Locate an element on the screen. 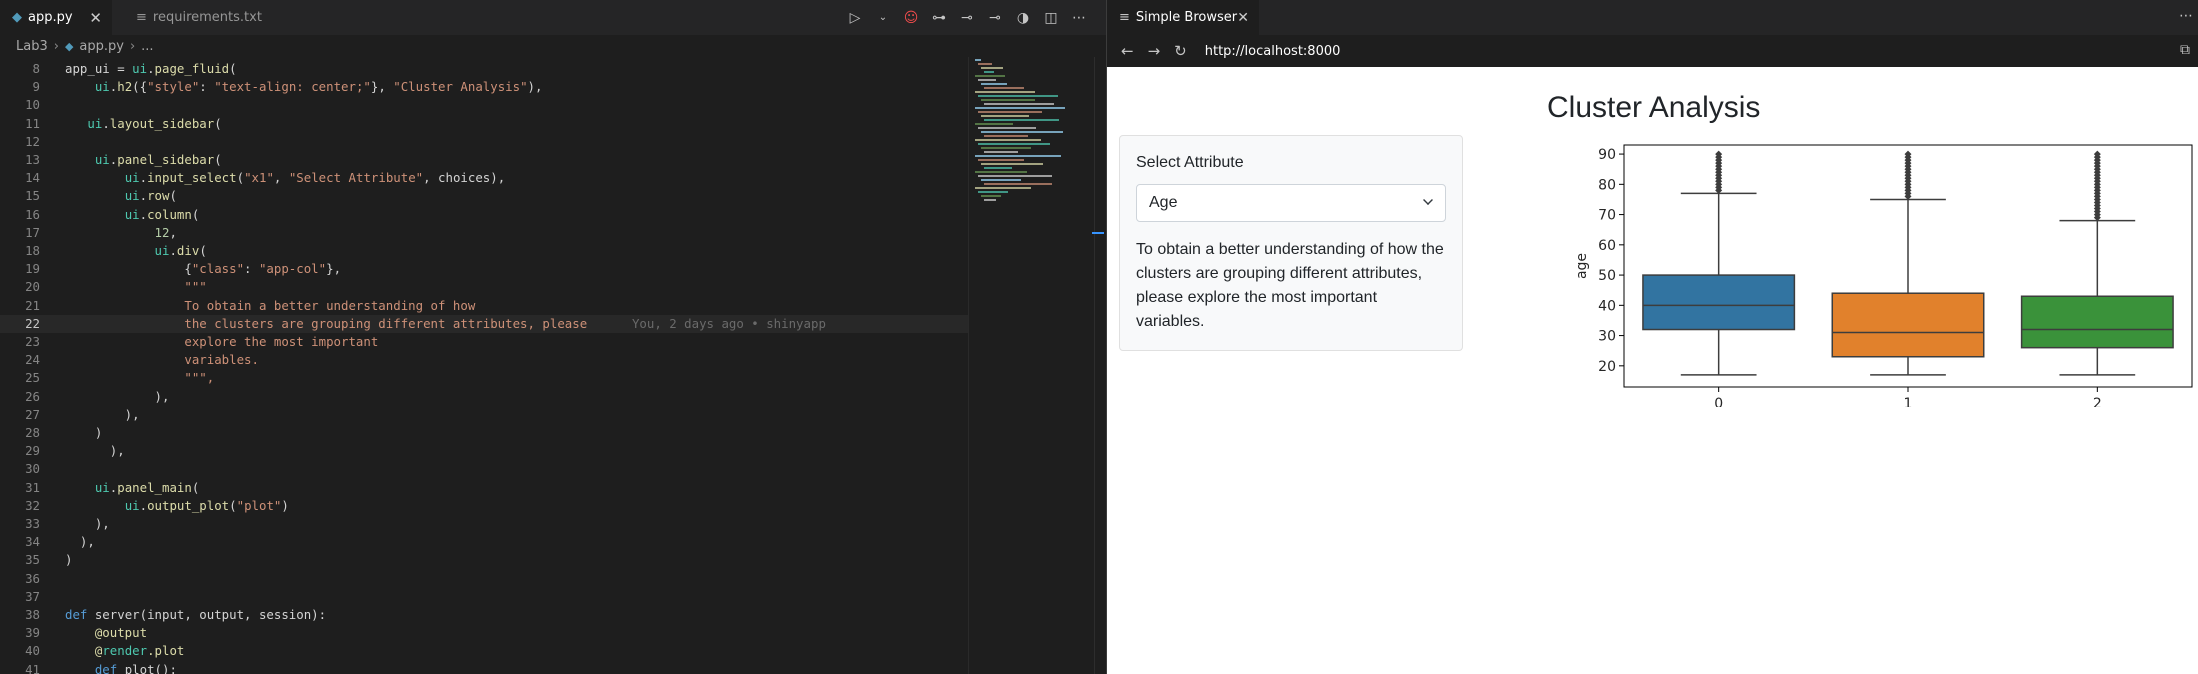 The height and width of the screenshot is (674, 2198). line-number: 20 is located at coordinates (32, 287).